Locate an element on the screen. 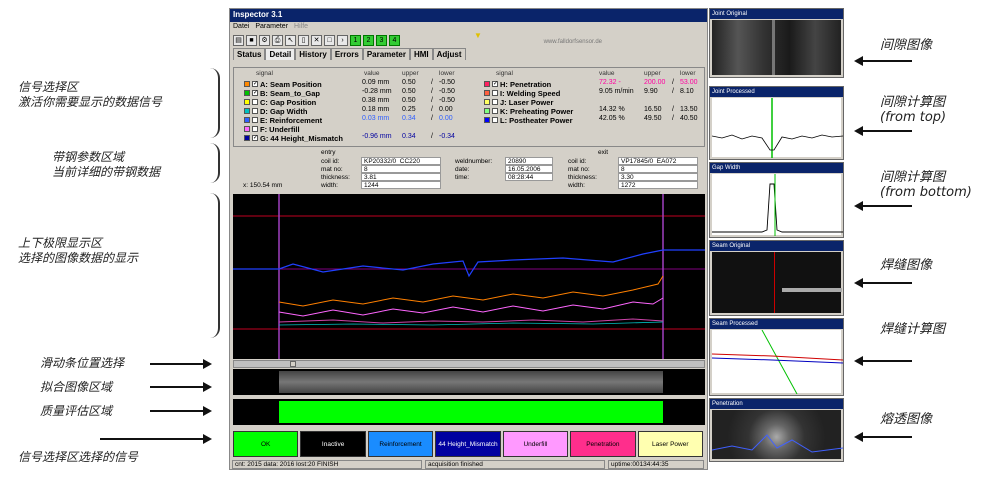  signal-box: Underfill is located at coordinates (535, 444).